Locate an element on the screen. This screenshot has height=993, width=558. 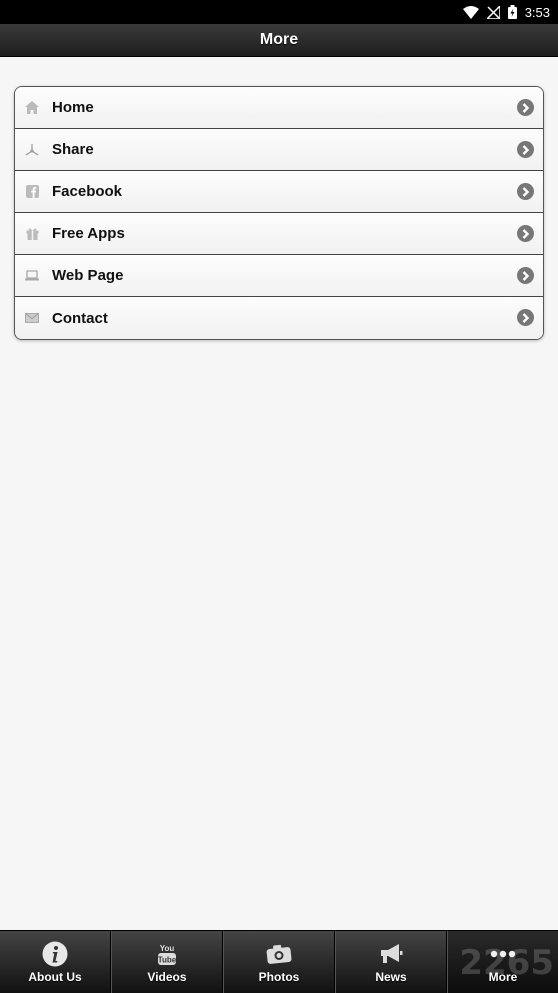
laptop-icon is located at coordinates (32, 276).